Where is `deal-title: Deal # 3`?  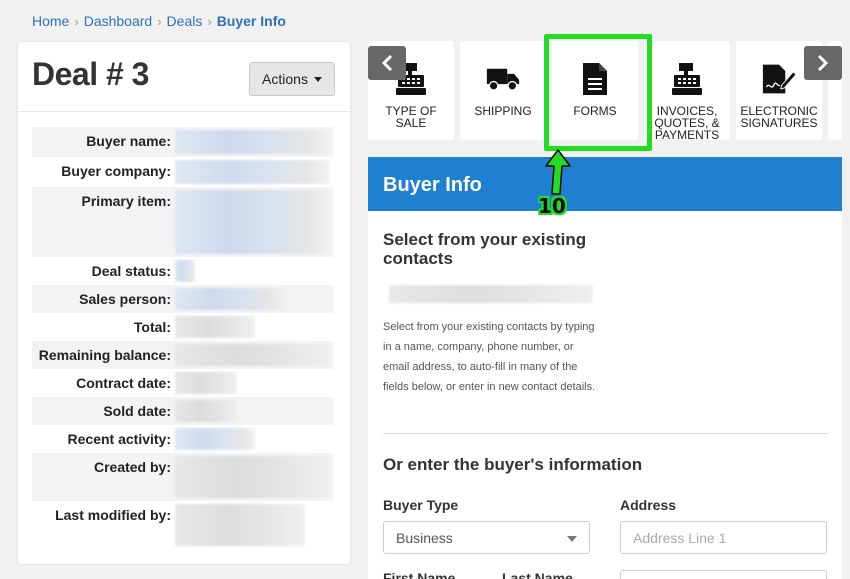
deal-title: Deal # 3 is located at coordinates (90, 74).